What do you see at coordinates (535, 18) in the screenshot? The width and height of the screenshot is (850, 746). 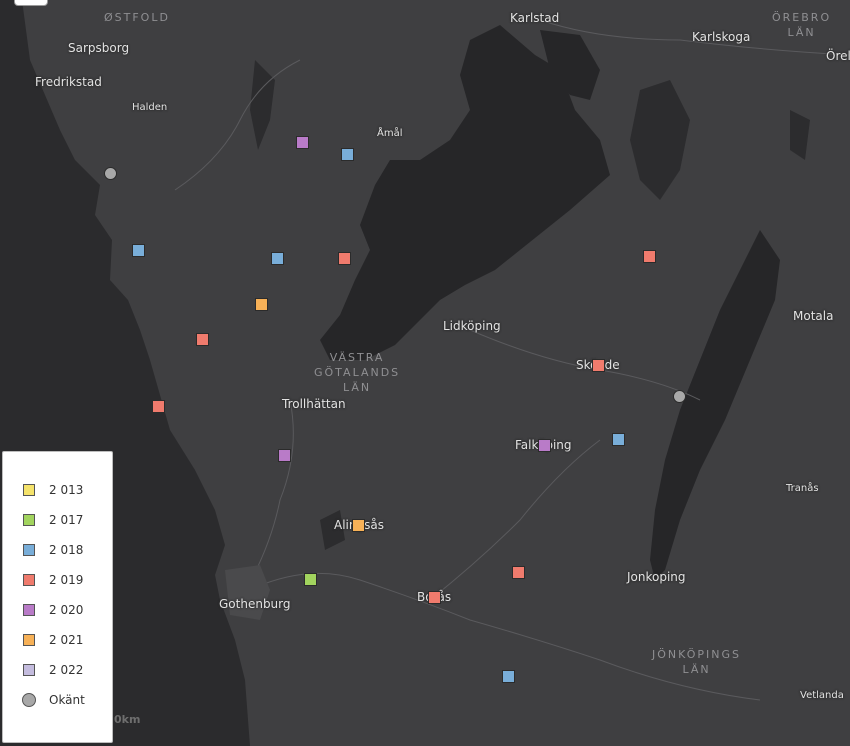 I see `place-label-karlstad: Karlstad` at bounding box center [535, 18].